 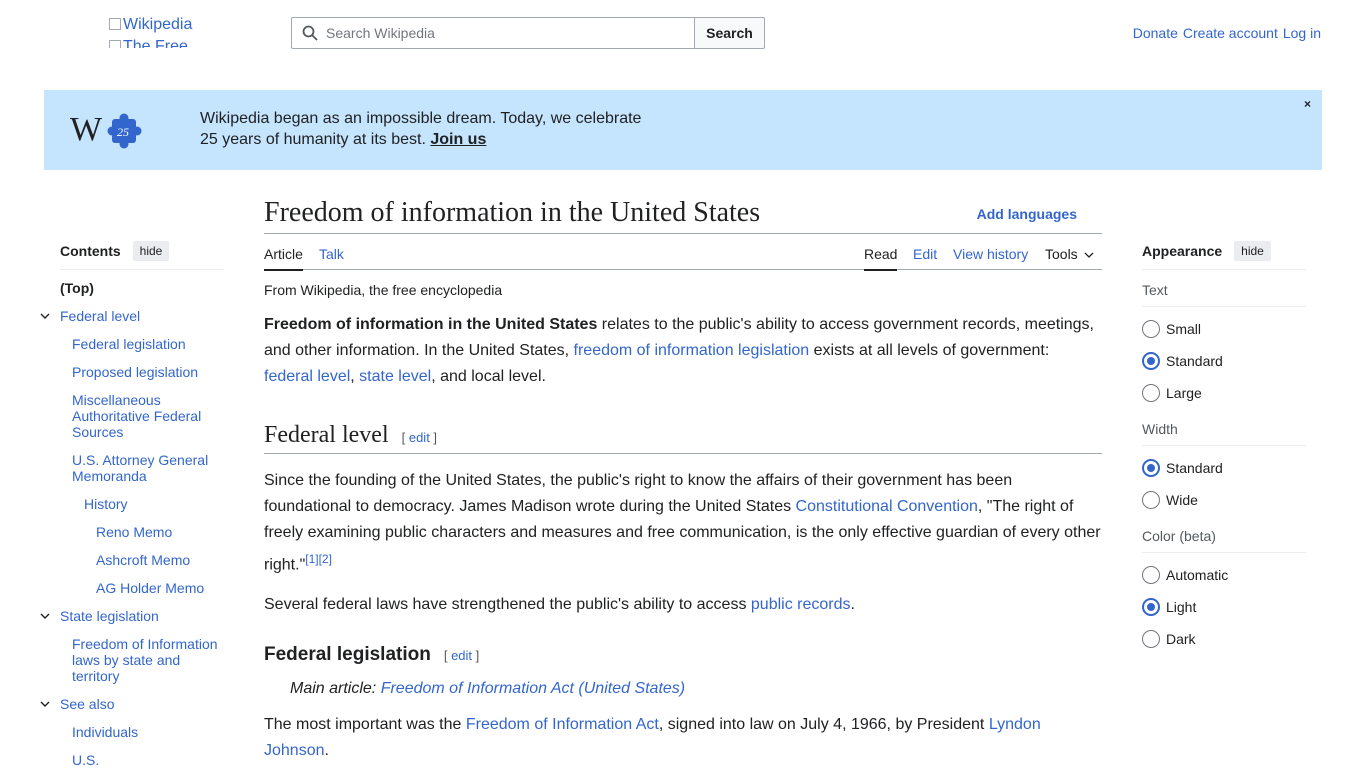 What do you see at coordinates (142, 588) in the screenshot?
I see `toc-item: AG Holder Memo` at bounding box center [142, 588].